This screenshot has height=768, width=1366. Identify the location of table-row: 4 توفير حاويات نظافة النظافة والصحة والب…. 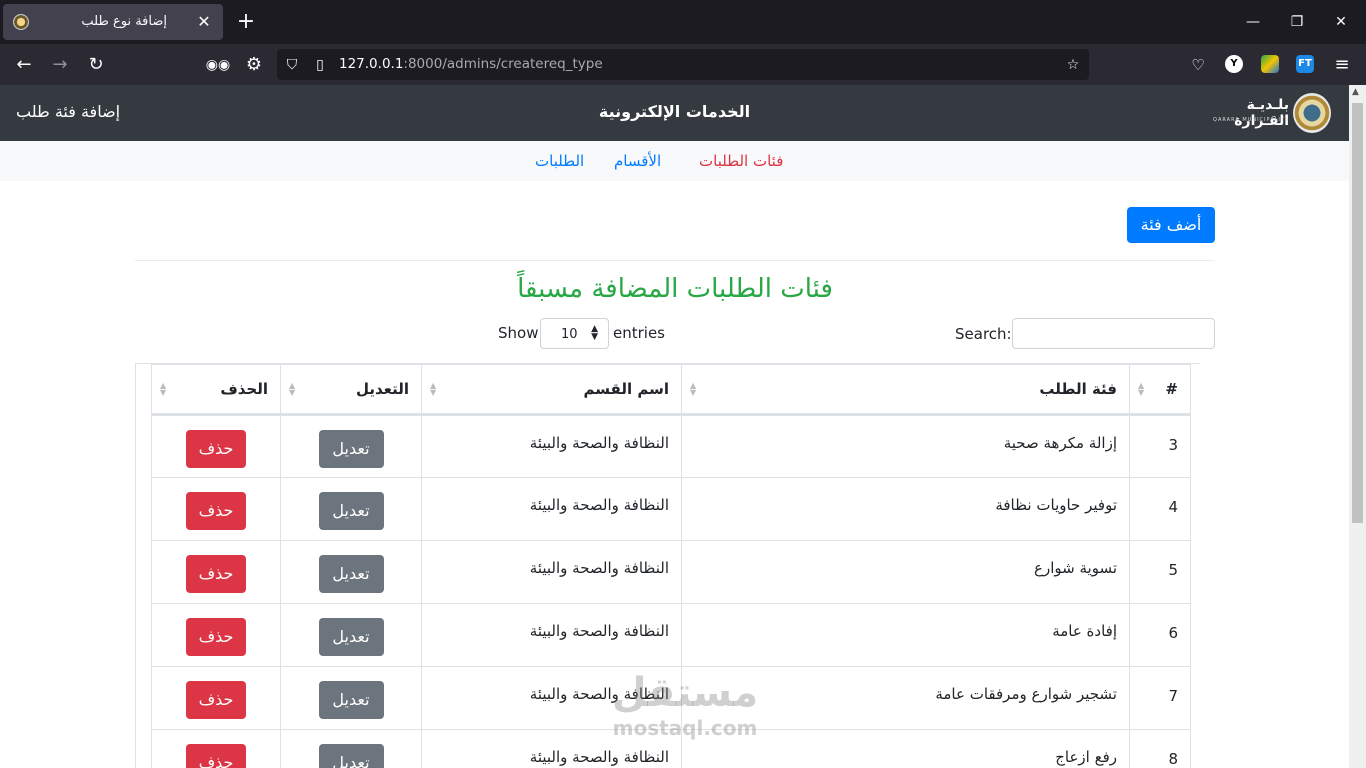
(671, 509).